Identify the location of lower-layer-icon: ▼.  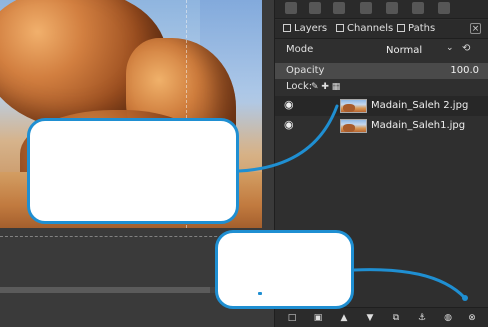
(370, 318).